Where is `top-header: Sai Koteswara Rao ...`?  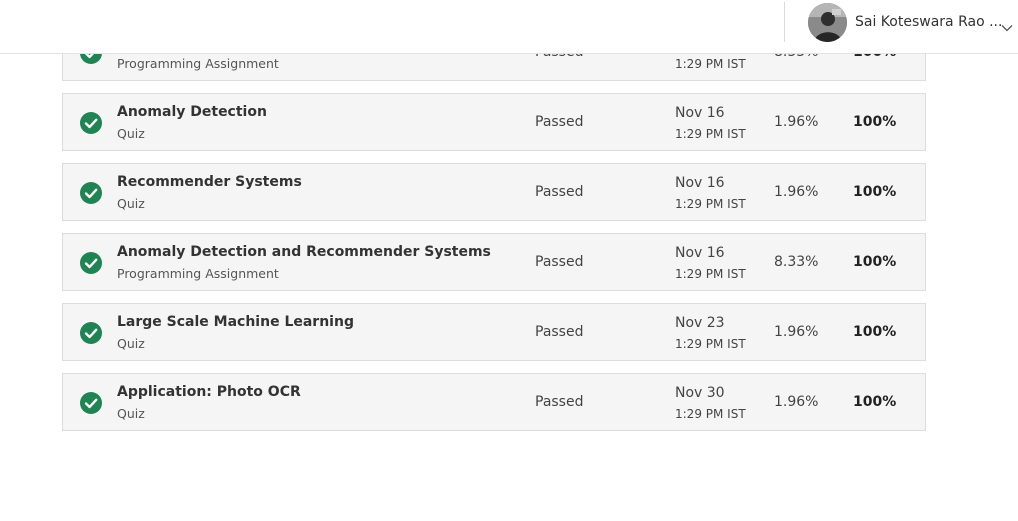 top-header: Sai Koteswara Rao ... is located at coordinates (509, 27).